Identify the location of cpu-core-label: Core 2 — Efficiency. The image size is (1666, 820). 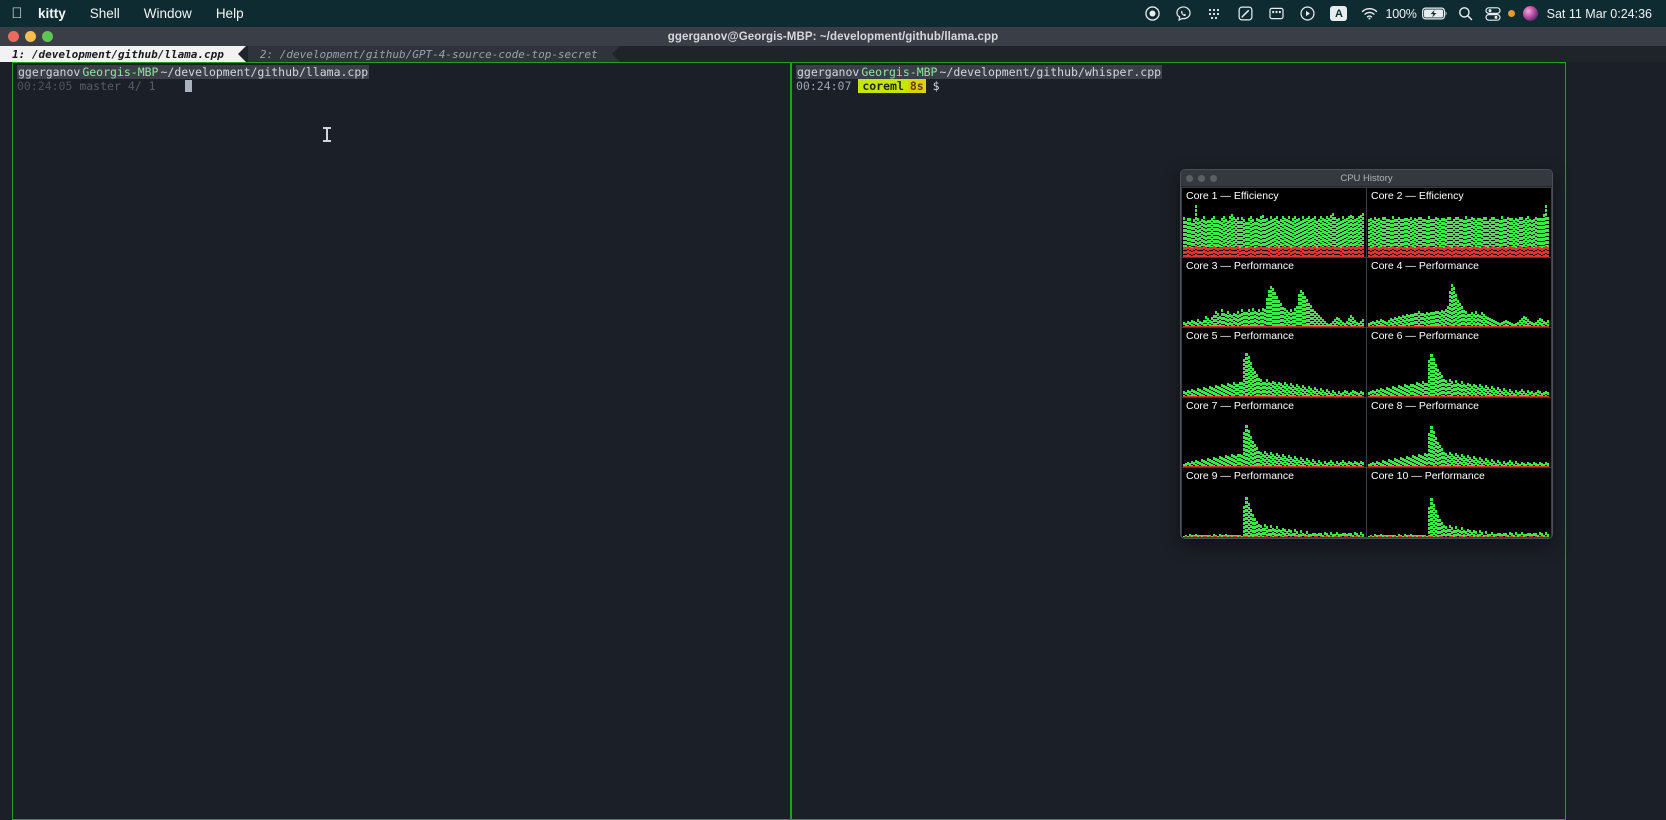
(1417, 196).